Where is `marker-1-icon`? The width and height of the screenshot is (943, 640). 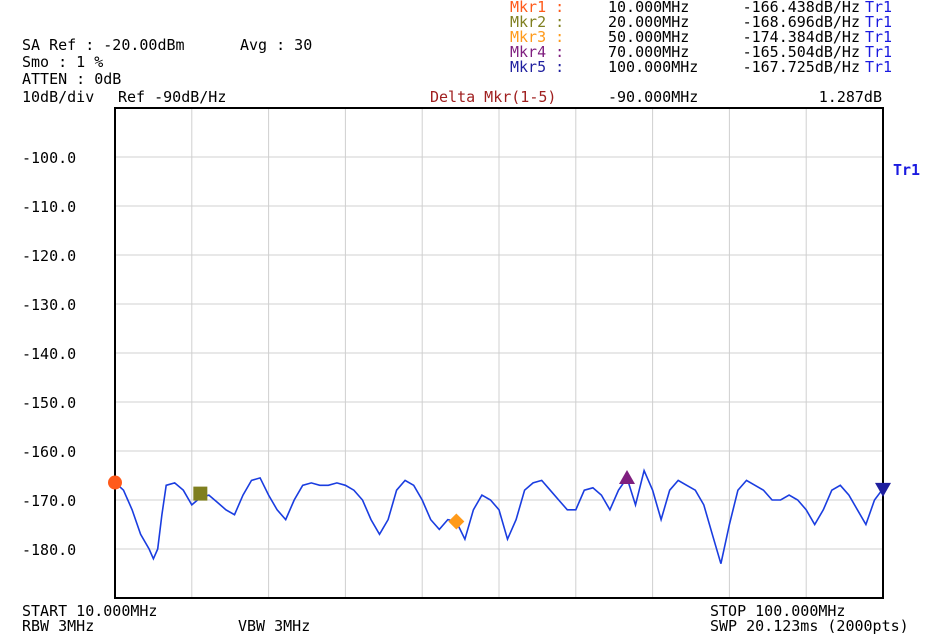 marker-1-icon is located at coordinates (115, 482).